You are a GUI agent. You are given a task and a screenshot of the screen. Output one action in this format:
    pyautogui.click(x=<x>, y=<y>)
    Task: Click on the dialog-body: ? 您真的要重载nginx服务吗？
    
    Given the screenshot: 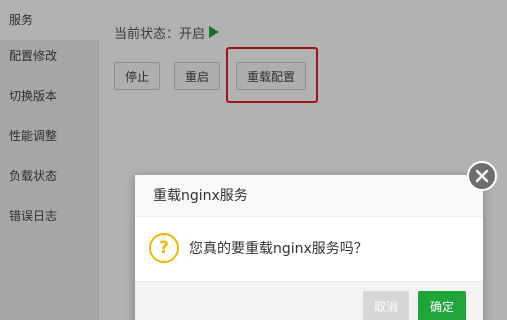 What is the action you would take?
    pyautogui.click(x=258, y=248)
    